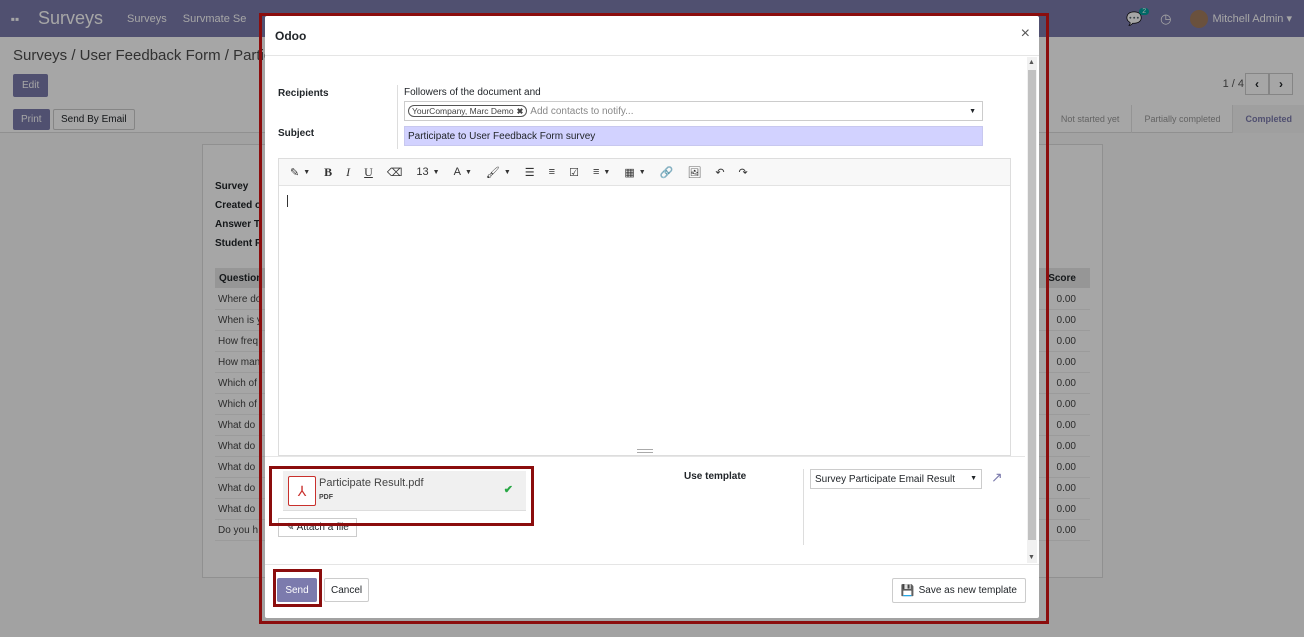 Image resolution: width=1304 pixels, height=637 pixels. I want to click on dialog-title: Odoo, so click(291, 36).